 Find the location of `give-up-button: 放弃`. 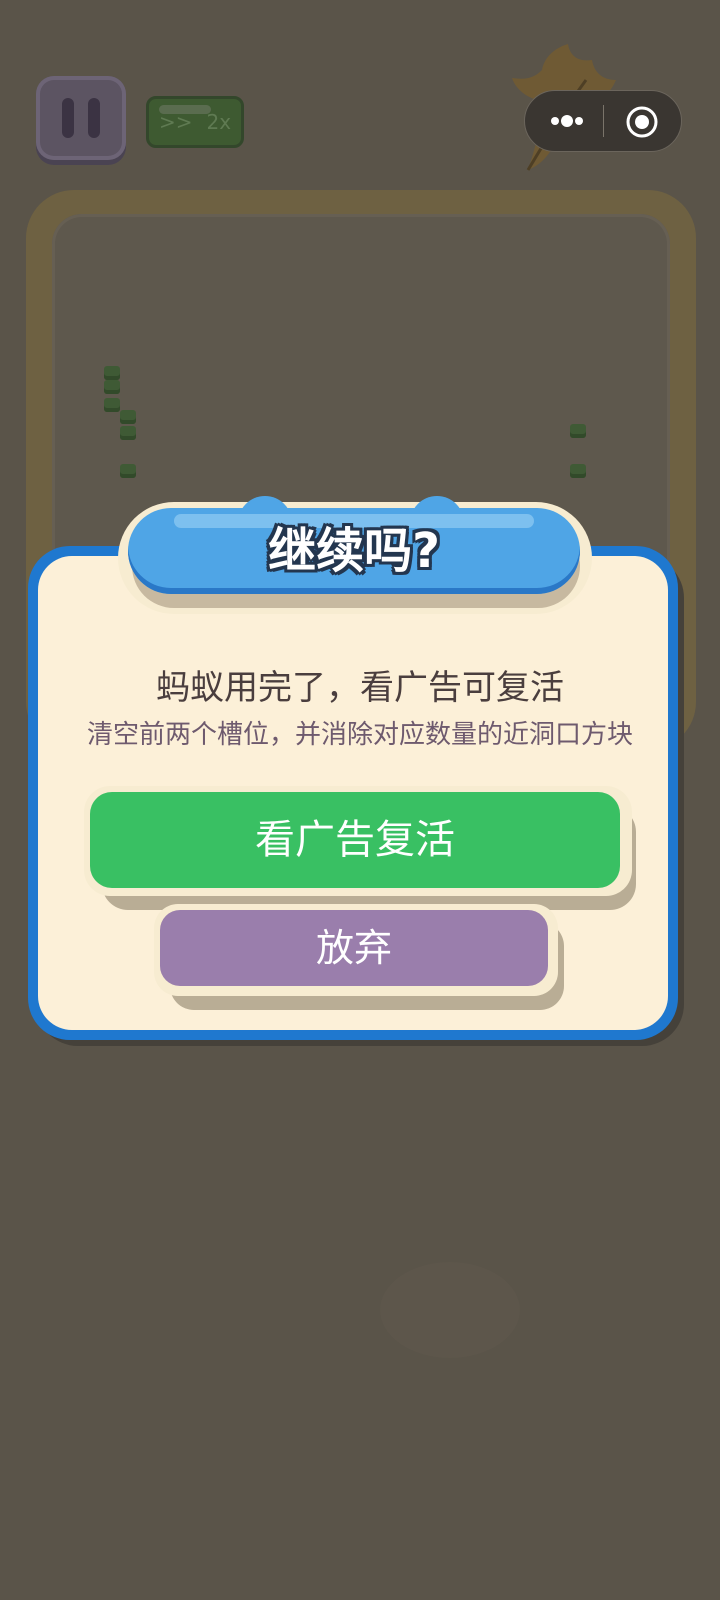

give-up-button: 放弃 is located at coordinates (354, 948).